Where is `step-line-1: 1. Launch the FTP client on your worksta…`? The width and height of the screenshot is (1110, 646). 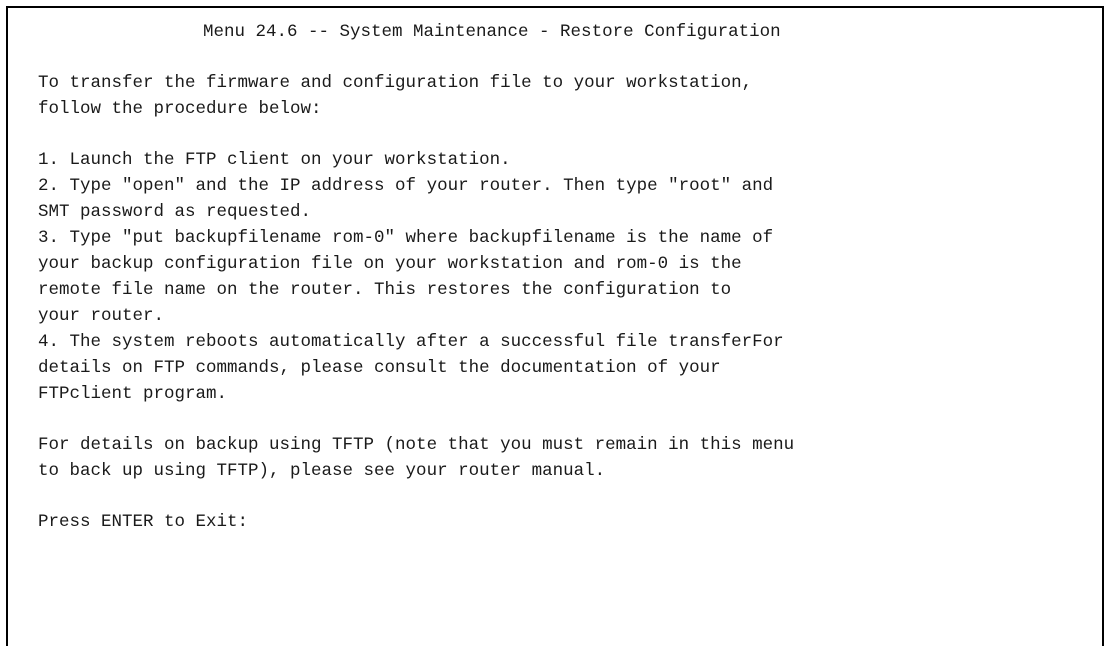 step-line-1: 1. Launch the FTP client on your worksta… is located at coordinates (274, 160).